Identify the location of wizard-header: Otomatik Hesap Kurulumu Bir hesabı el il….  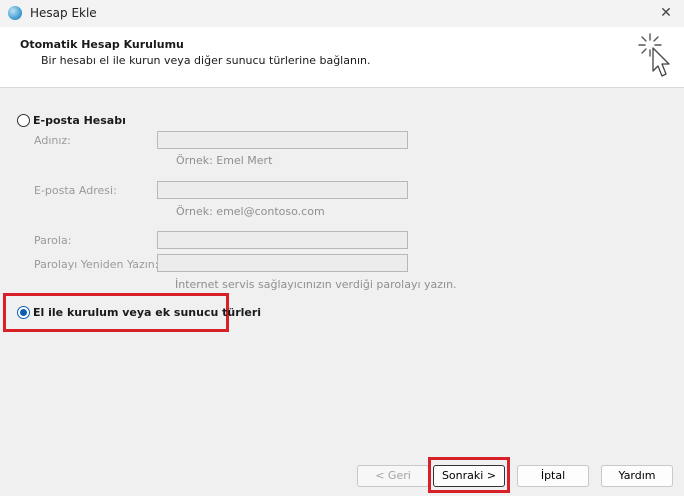
(342, 57).